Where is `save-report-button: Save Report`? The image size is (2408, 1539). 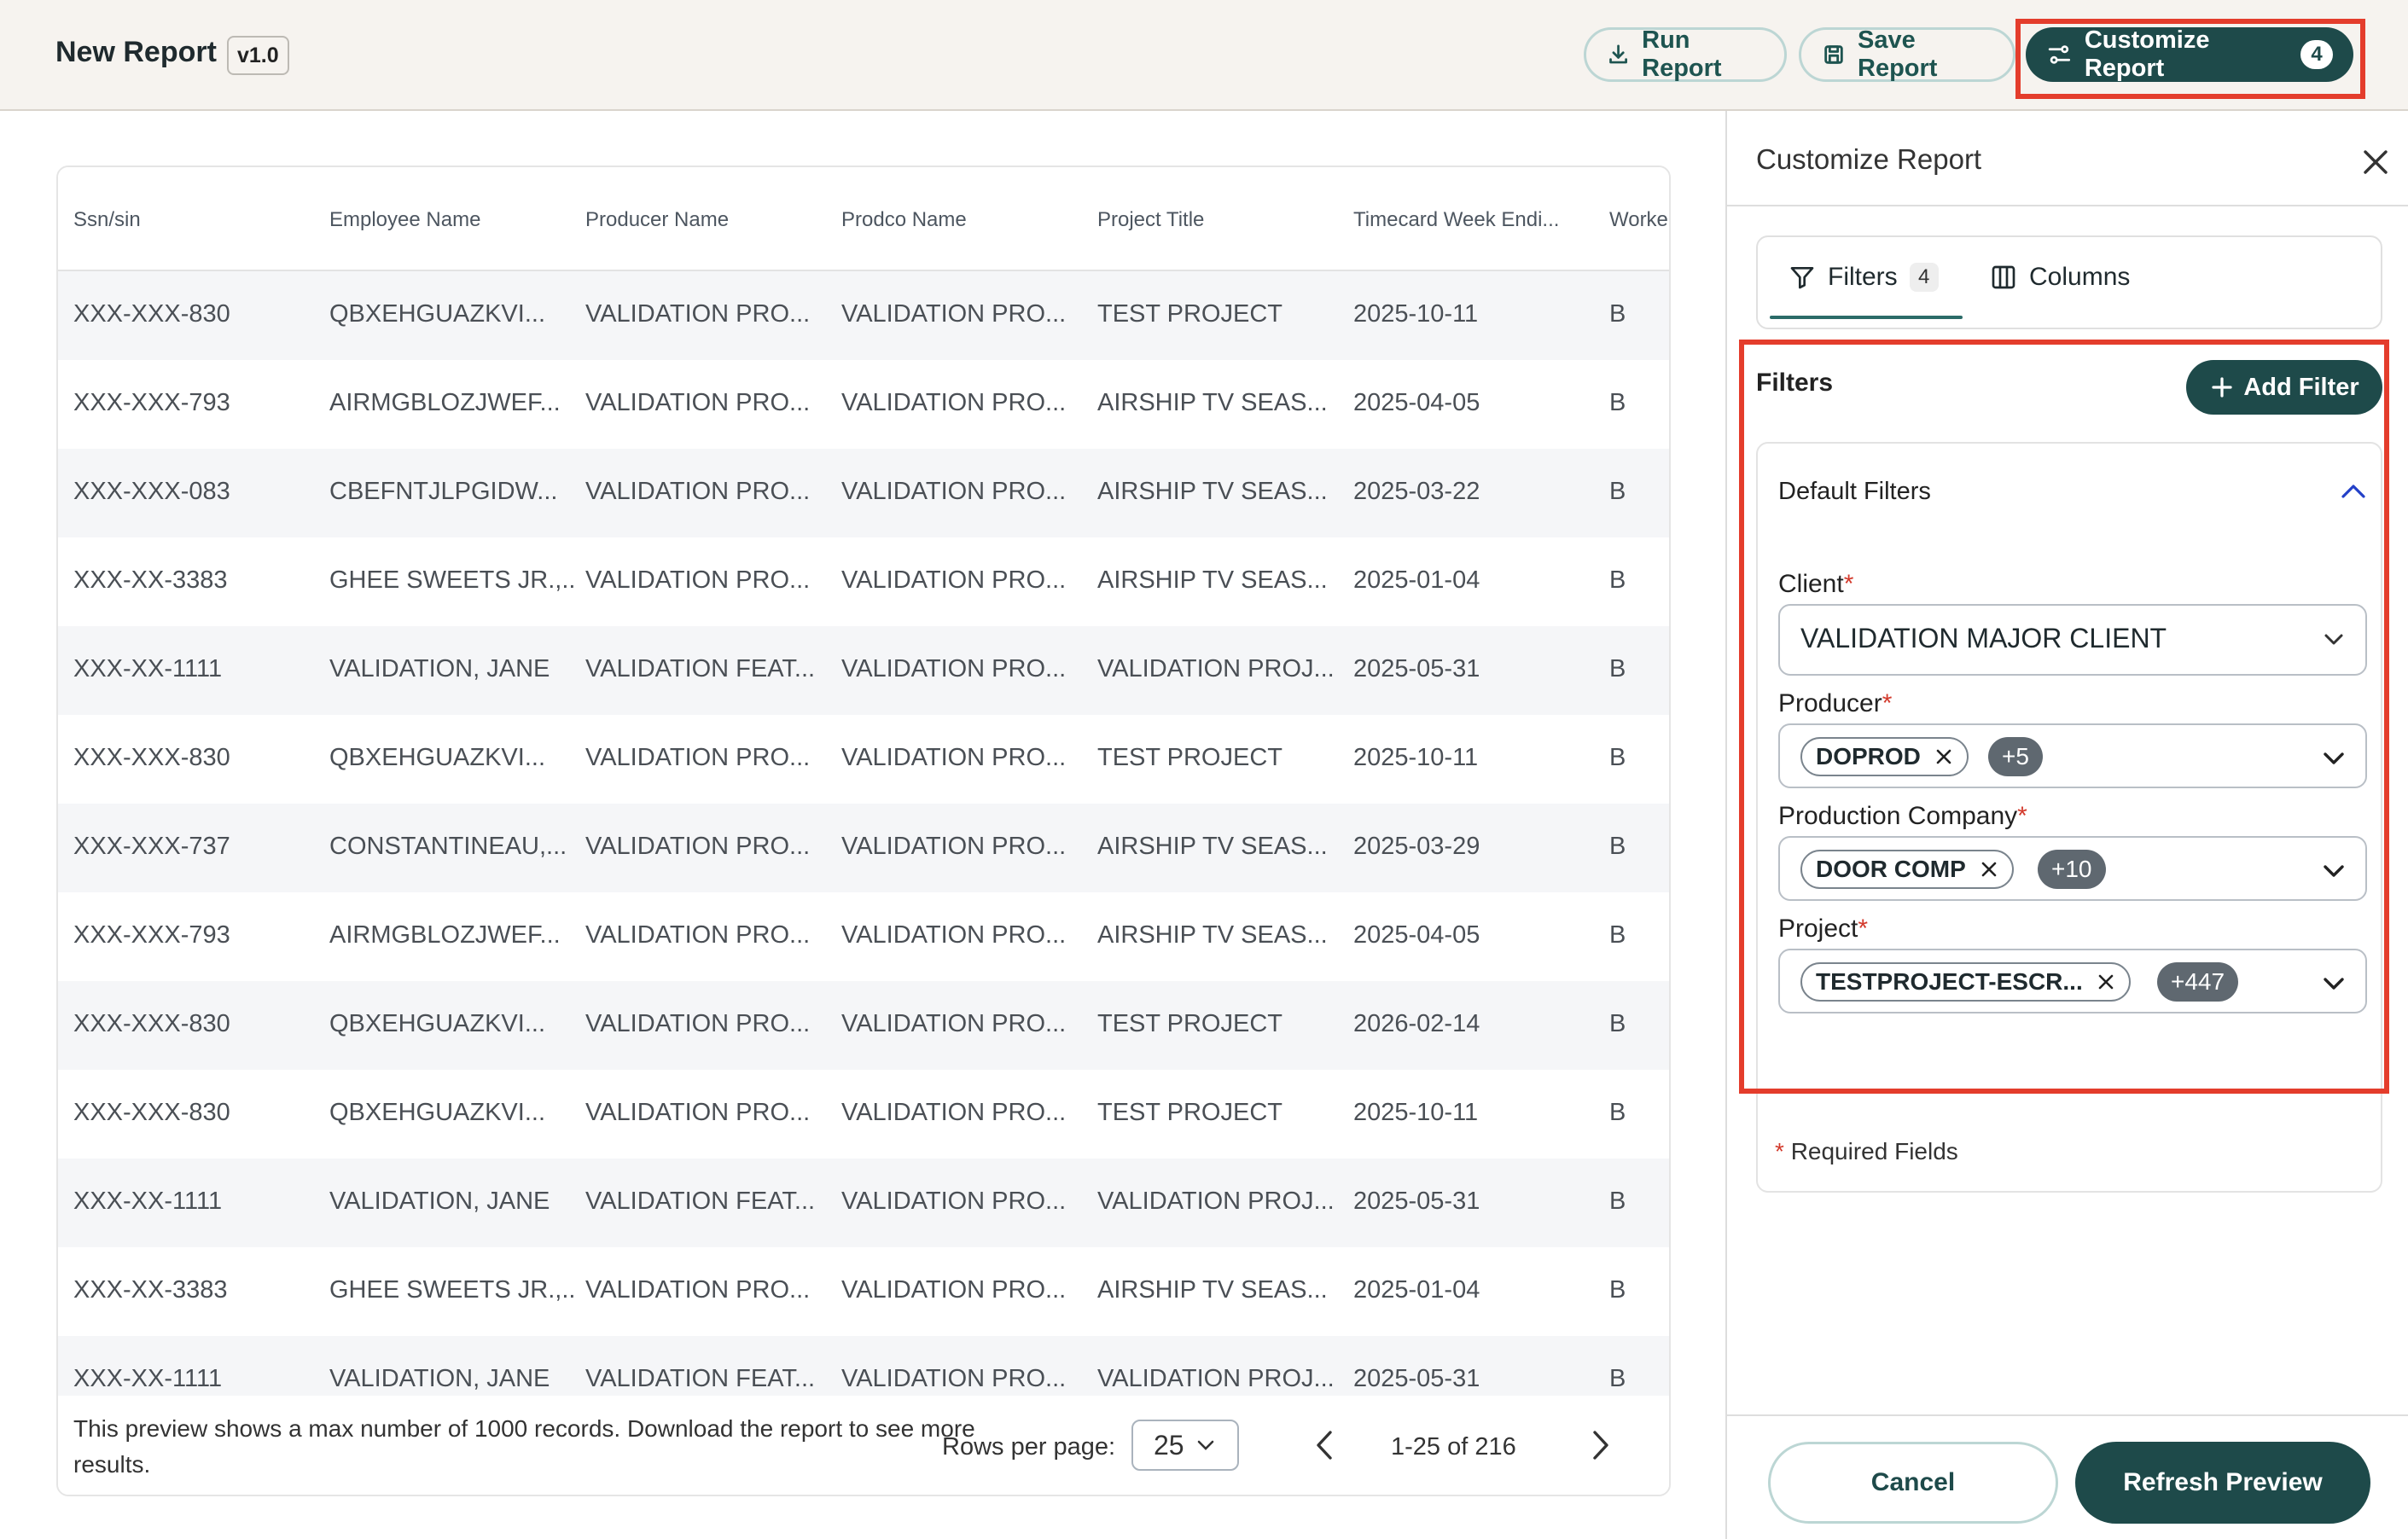
save-report-button: Save Report is located at coordinates (1907, 54).